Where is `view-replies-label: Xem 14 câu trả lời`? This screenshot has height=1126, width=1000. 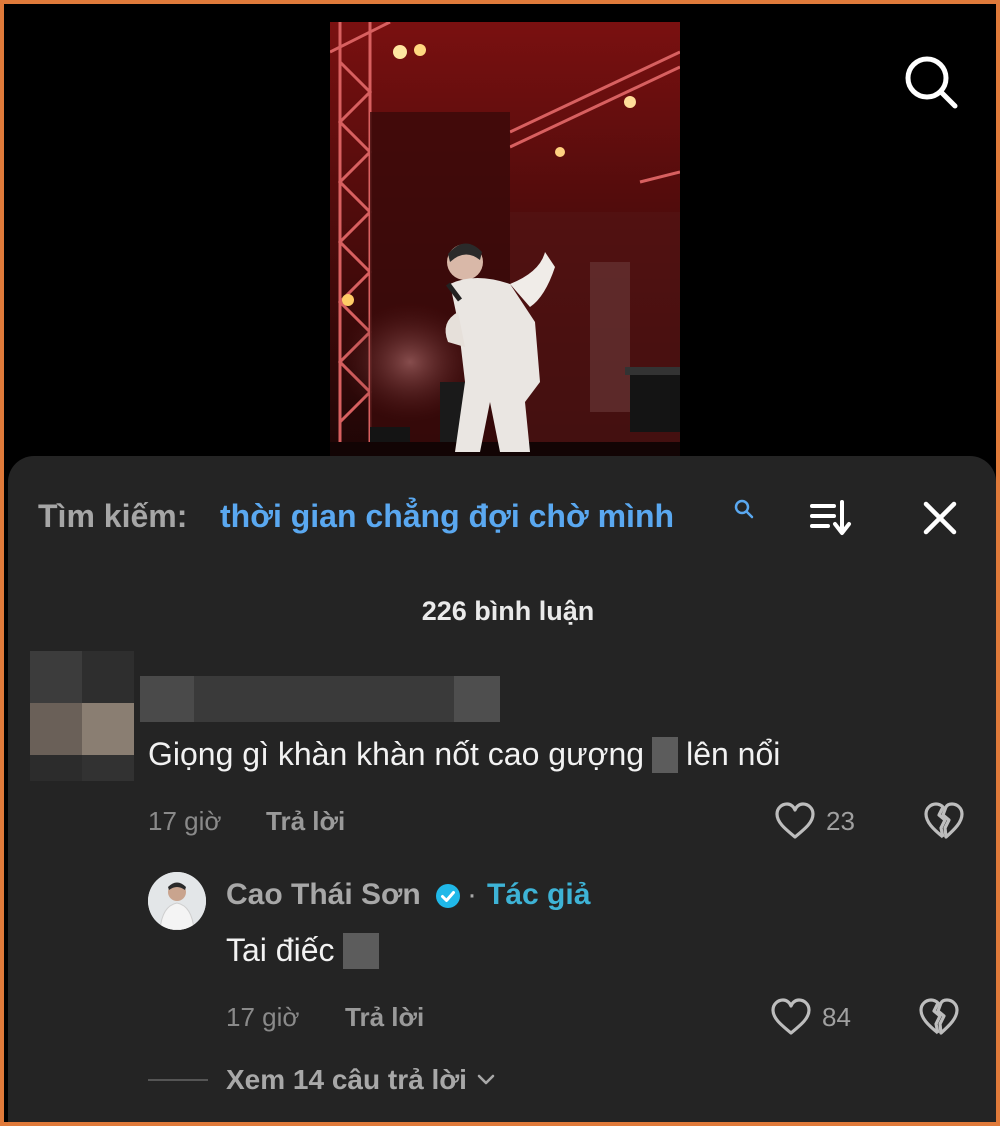
view-replies-label: Xem 14 câu trả lời is located at coordinates (346, 1079).